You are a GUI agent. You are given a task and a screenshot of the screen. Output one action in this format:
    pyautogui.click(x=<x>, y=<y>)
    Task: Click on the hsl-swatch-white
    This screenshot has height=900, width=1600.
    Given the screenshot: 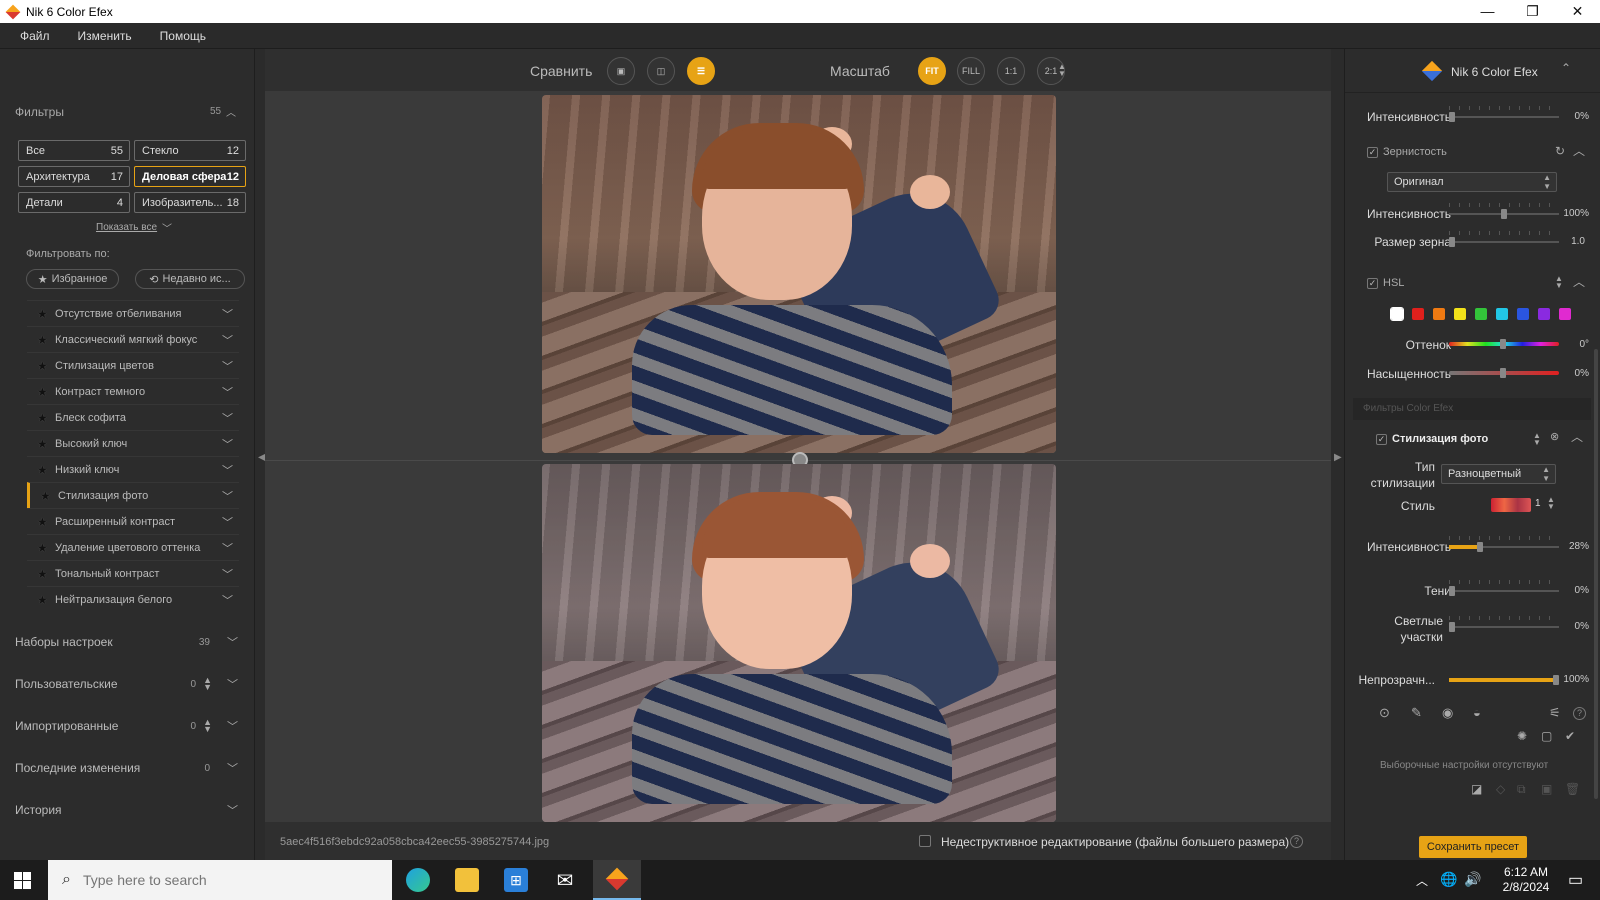 What is the action you would take?
    pyautogui.click(x=1397, y=314)
    